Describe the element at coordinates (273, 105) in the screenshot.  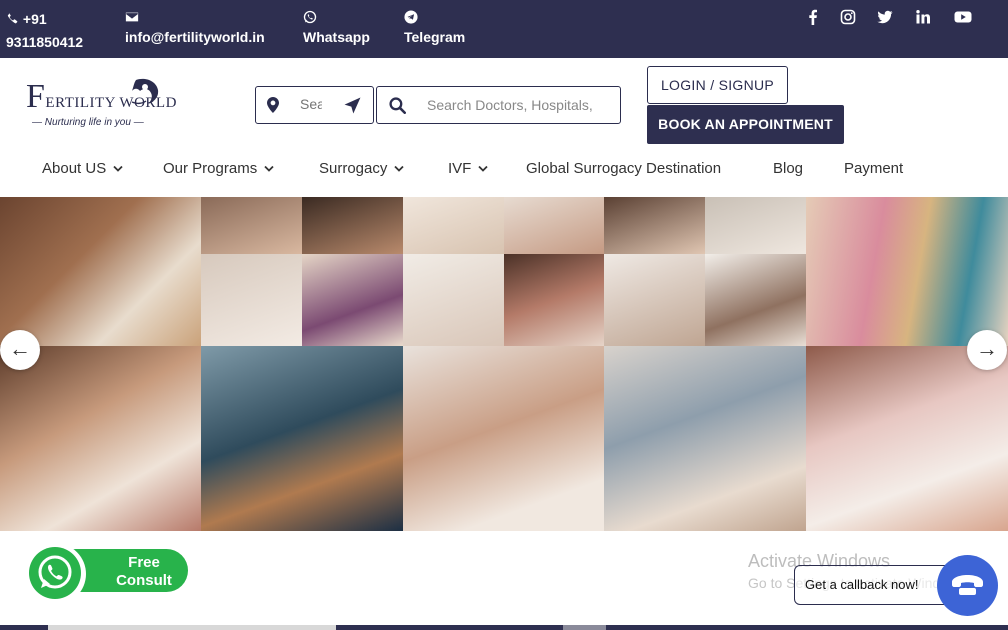
I see `map-pin-icon` at that location.